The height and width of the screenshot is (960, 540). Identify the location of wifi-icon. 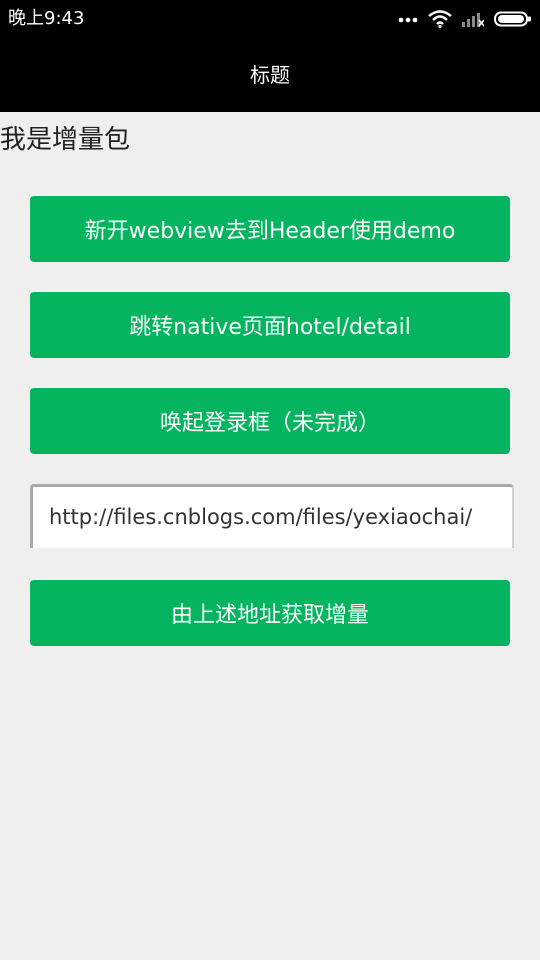
(440, 19).